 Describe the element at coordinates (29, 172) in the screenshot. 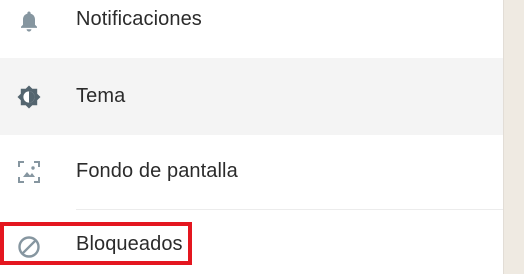

I see `wallpaper-icon` at that location.